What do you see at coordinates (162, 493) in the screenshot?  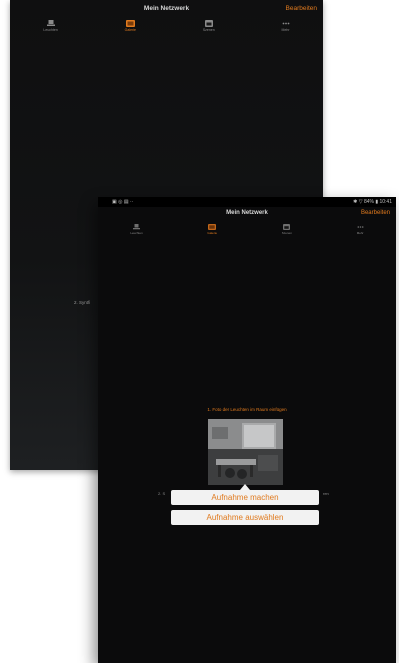 I see `step-2-text: 2. S` at bounding box center [162, 493].